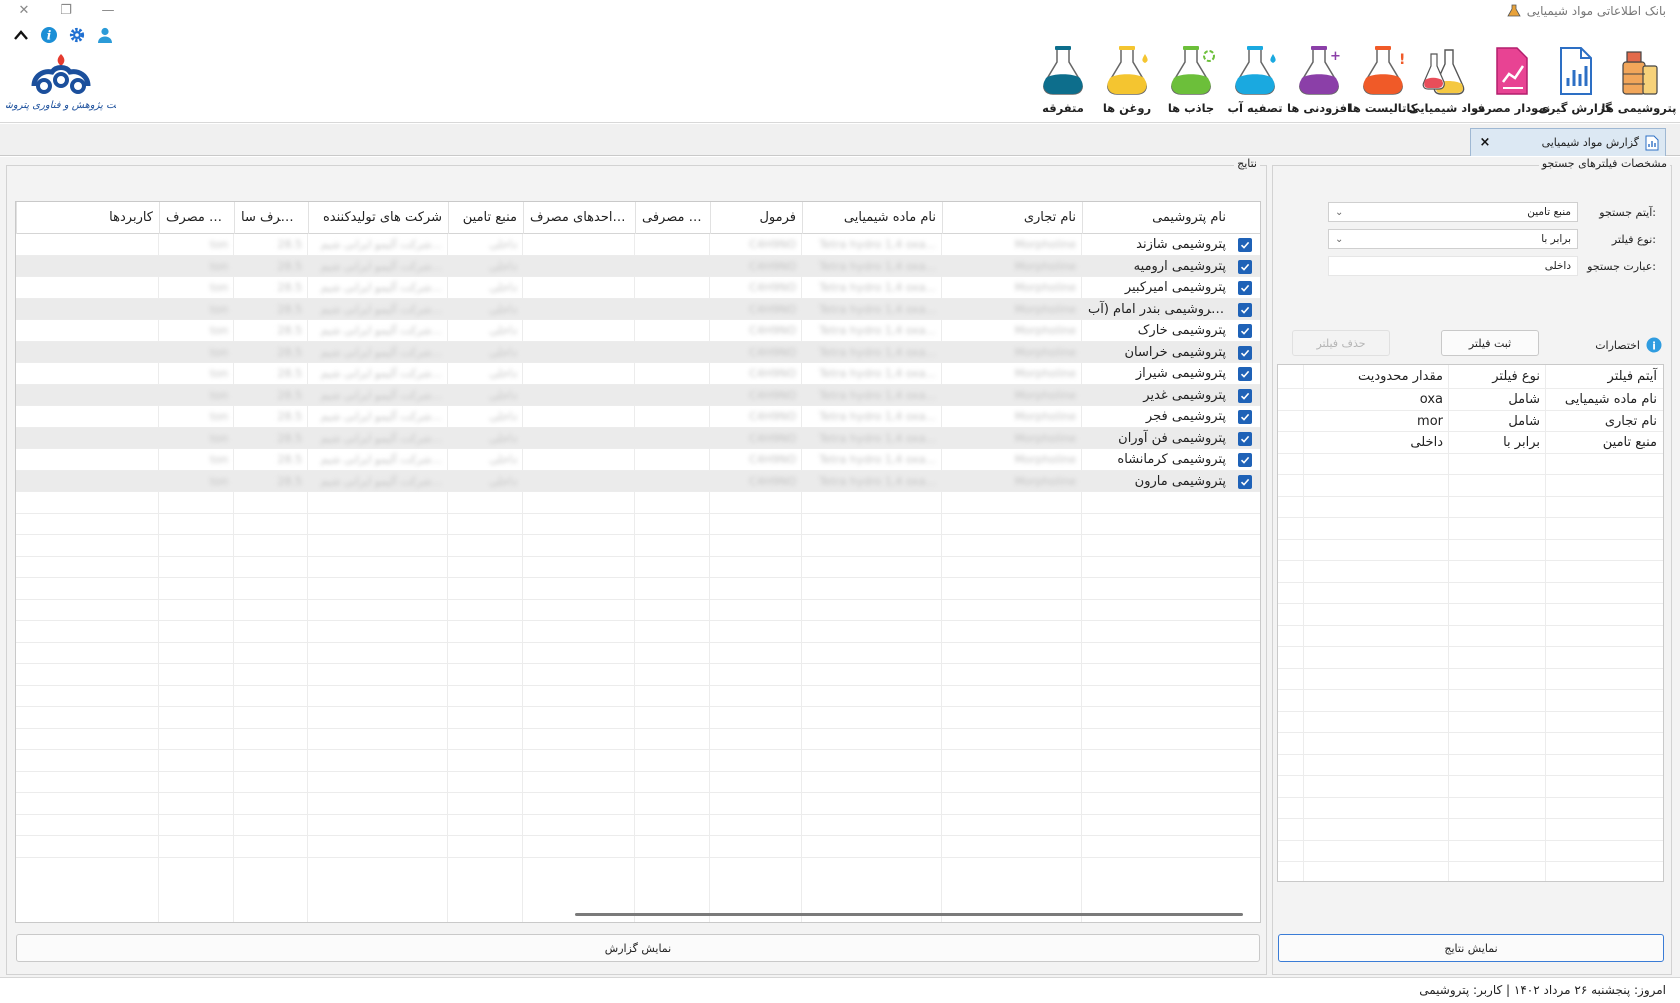 Image resolution: width=1680 pixels, height=1003 pixels. What do you see at coordinates (1063, 79) in the screenshot?
I see `ribbon-button-misc-flask: متفرقه` at bounding box center [1063, 79].